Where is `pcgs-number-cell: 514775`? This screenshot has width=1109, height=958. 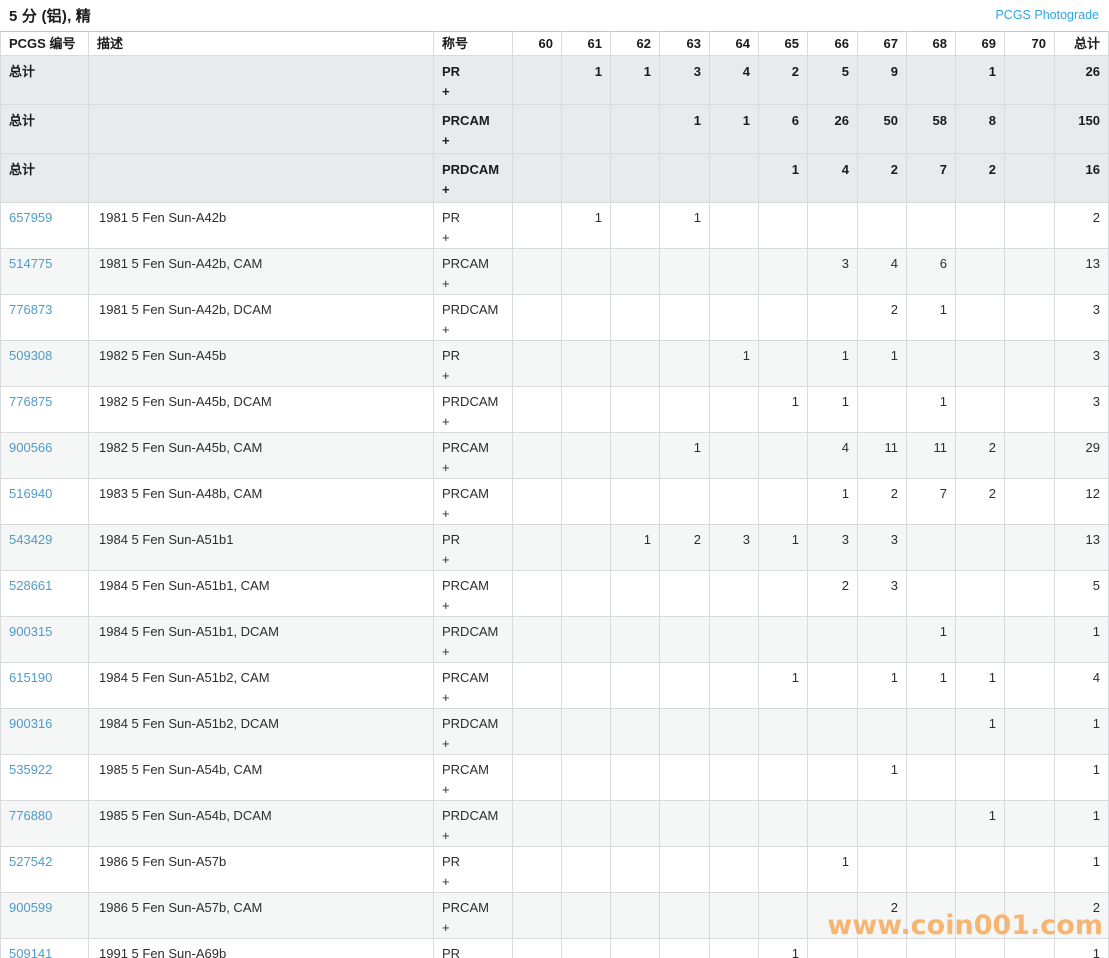 pcgs-number-cell: 514775 is located at coordinates (44, 271).